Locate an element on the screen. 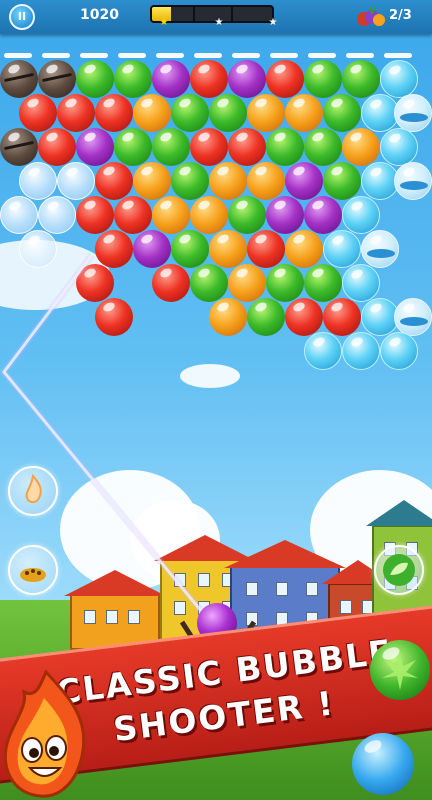 The height and width of the screenshot is (800, 432). blue-bubble is located at coordinates (383, 764).